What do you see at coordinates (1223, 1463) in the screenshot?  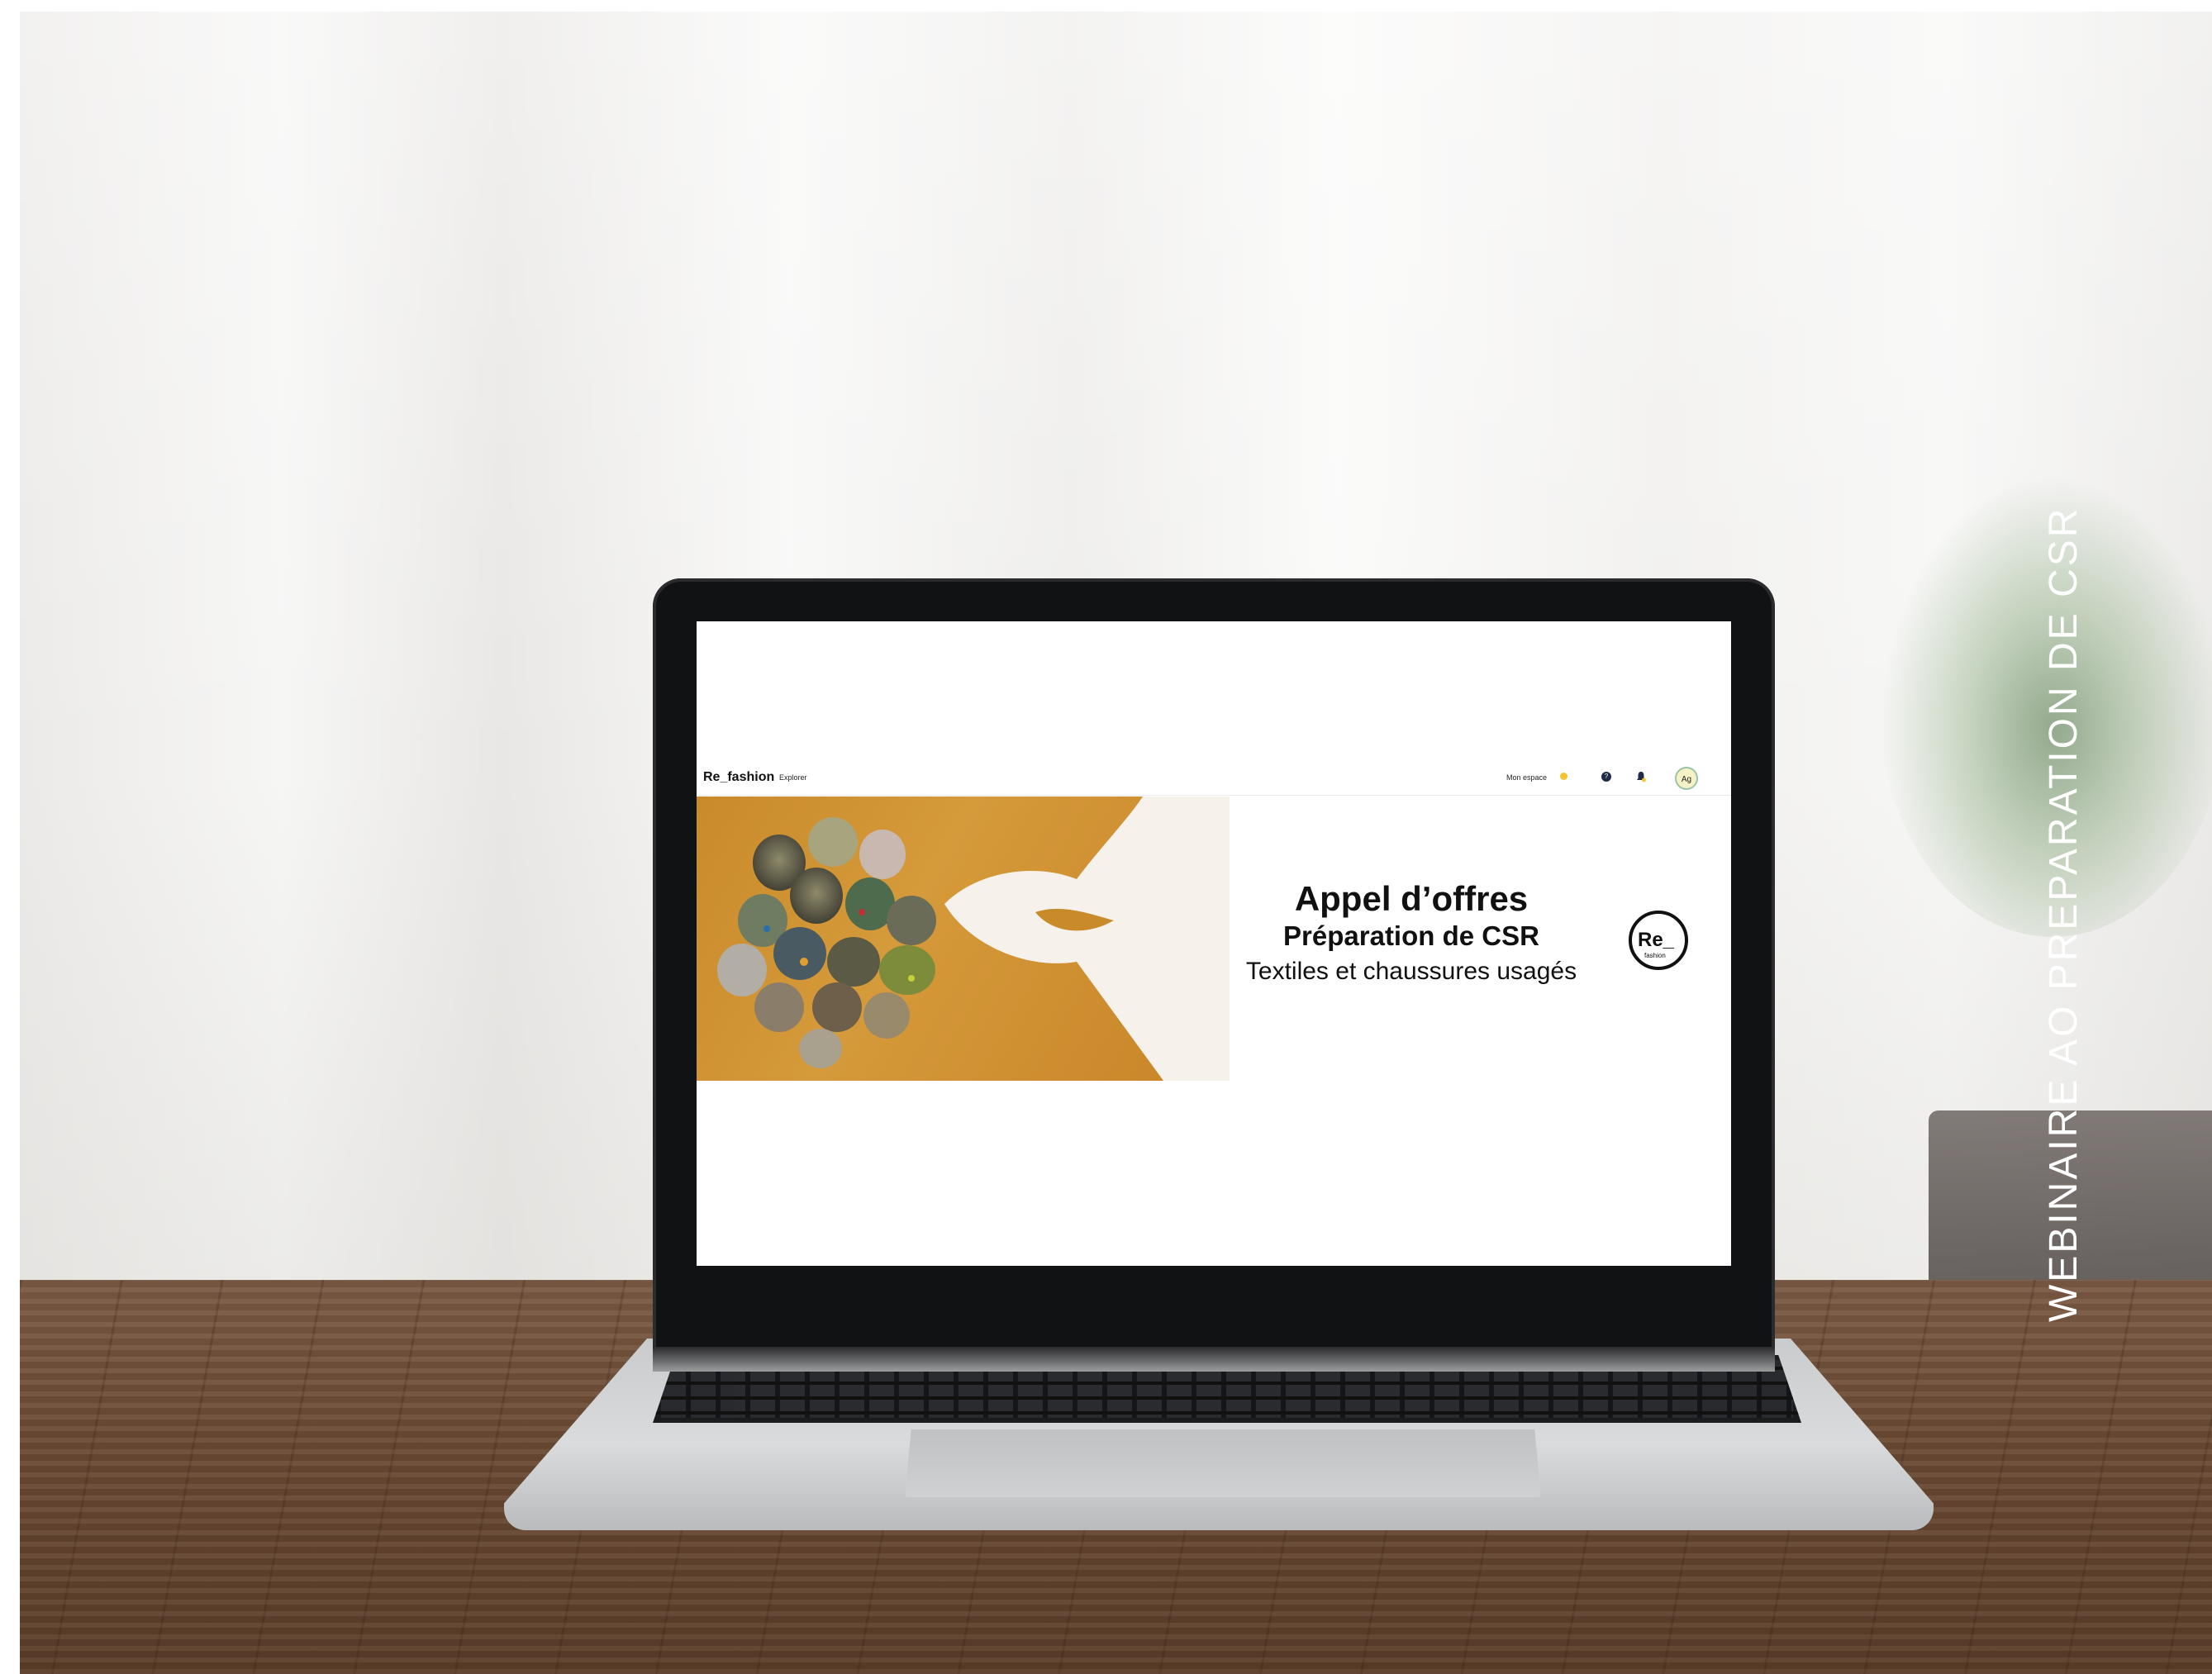 I see `trackpad` at bounding box center [1223, 1463].